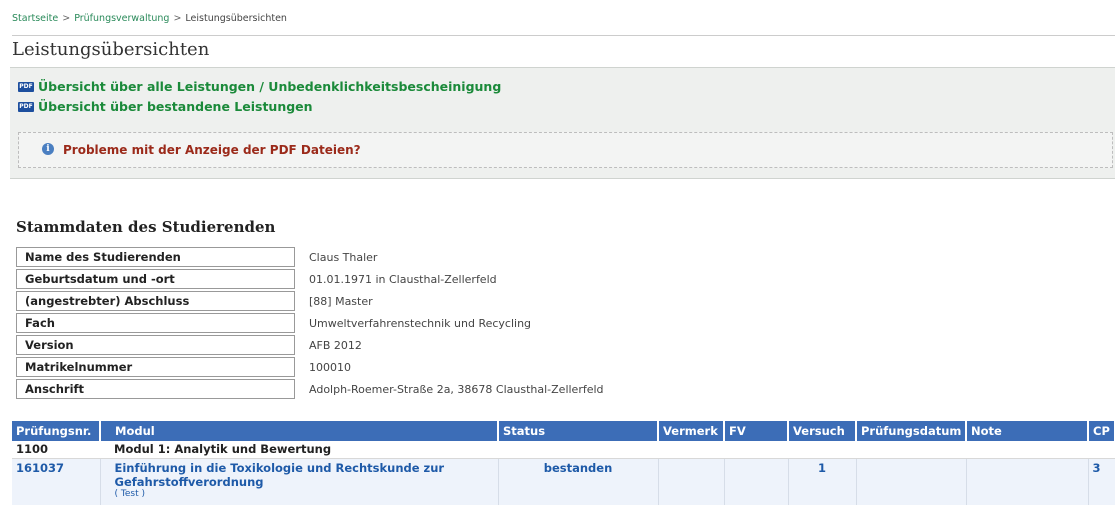 The image size is (1115, 505). What do you see at coordinates (1027, 481) in the screenshot?
I see `exam-note` at bounding box center [1027, 481].